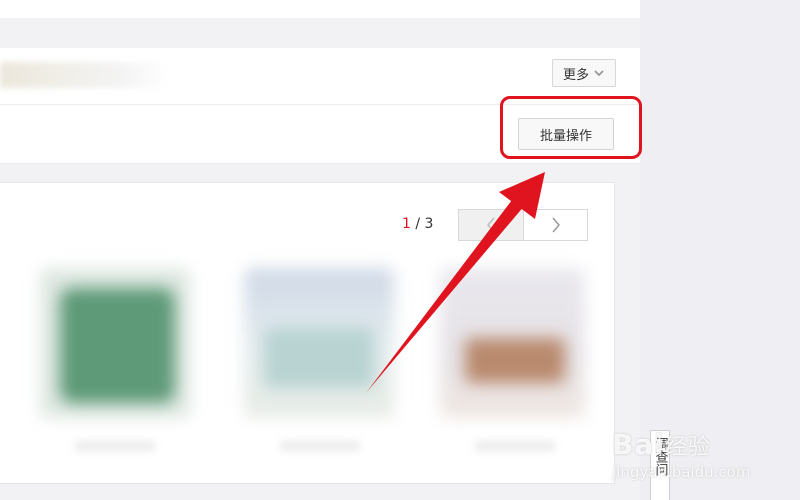 The height and width of the screenshot is (500, 800). Describe the element at coordinates (406, 224) in the screenshot. I see `page-current: 1` at that location.